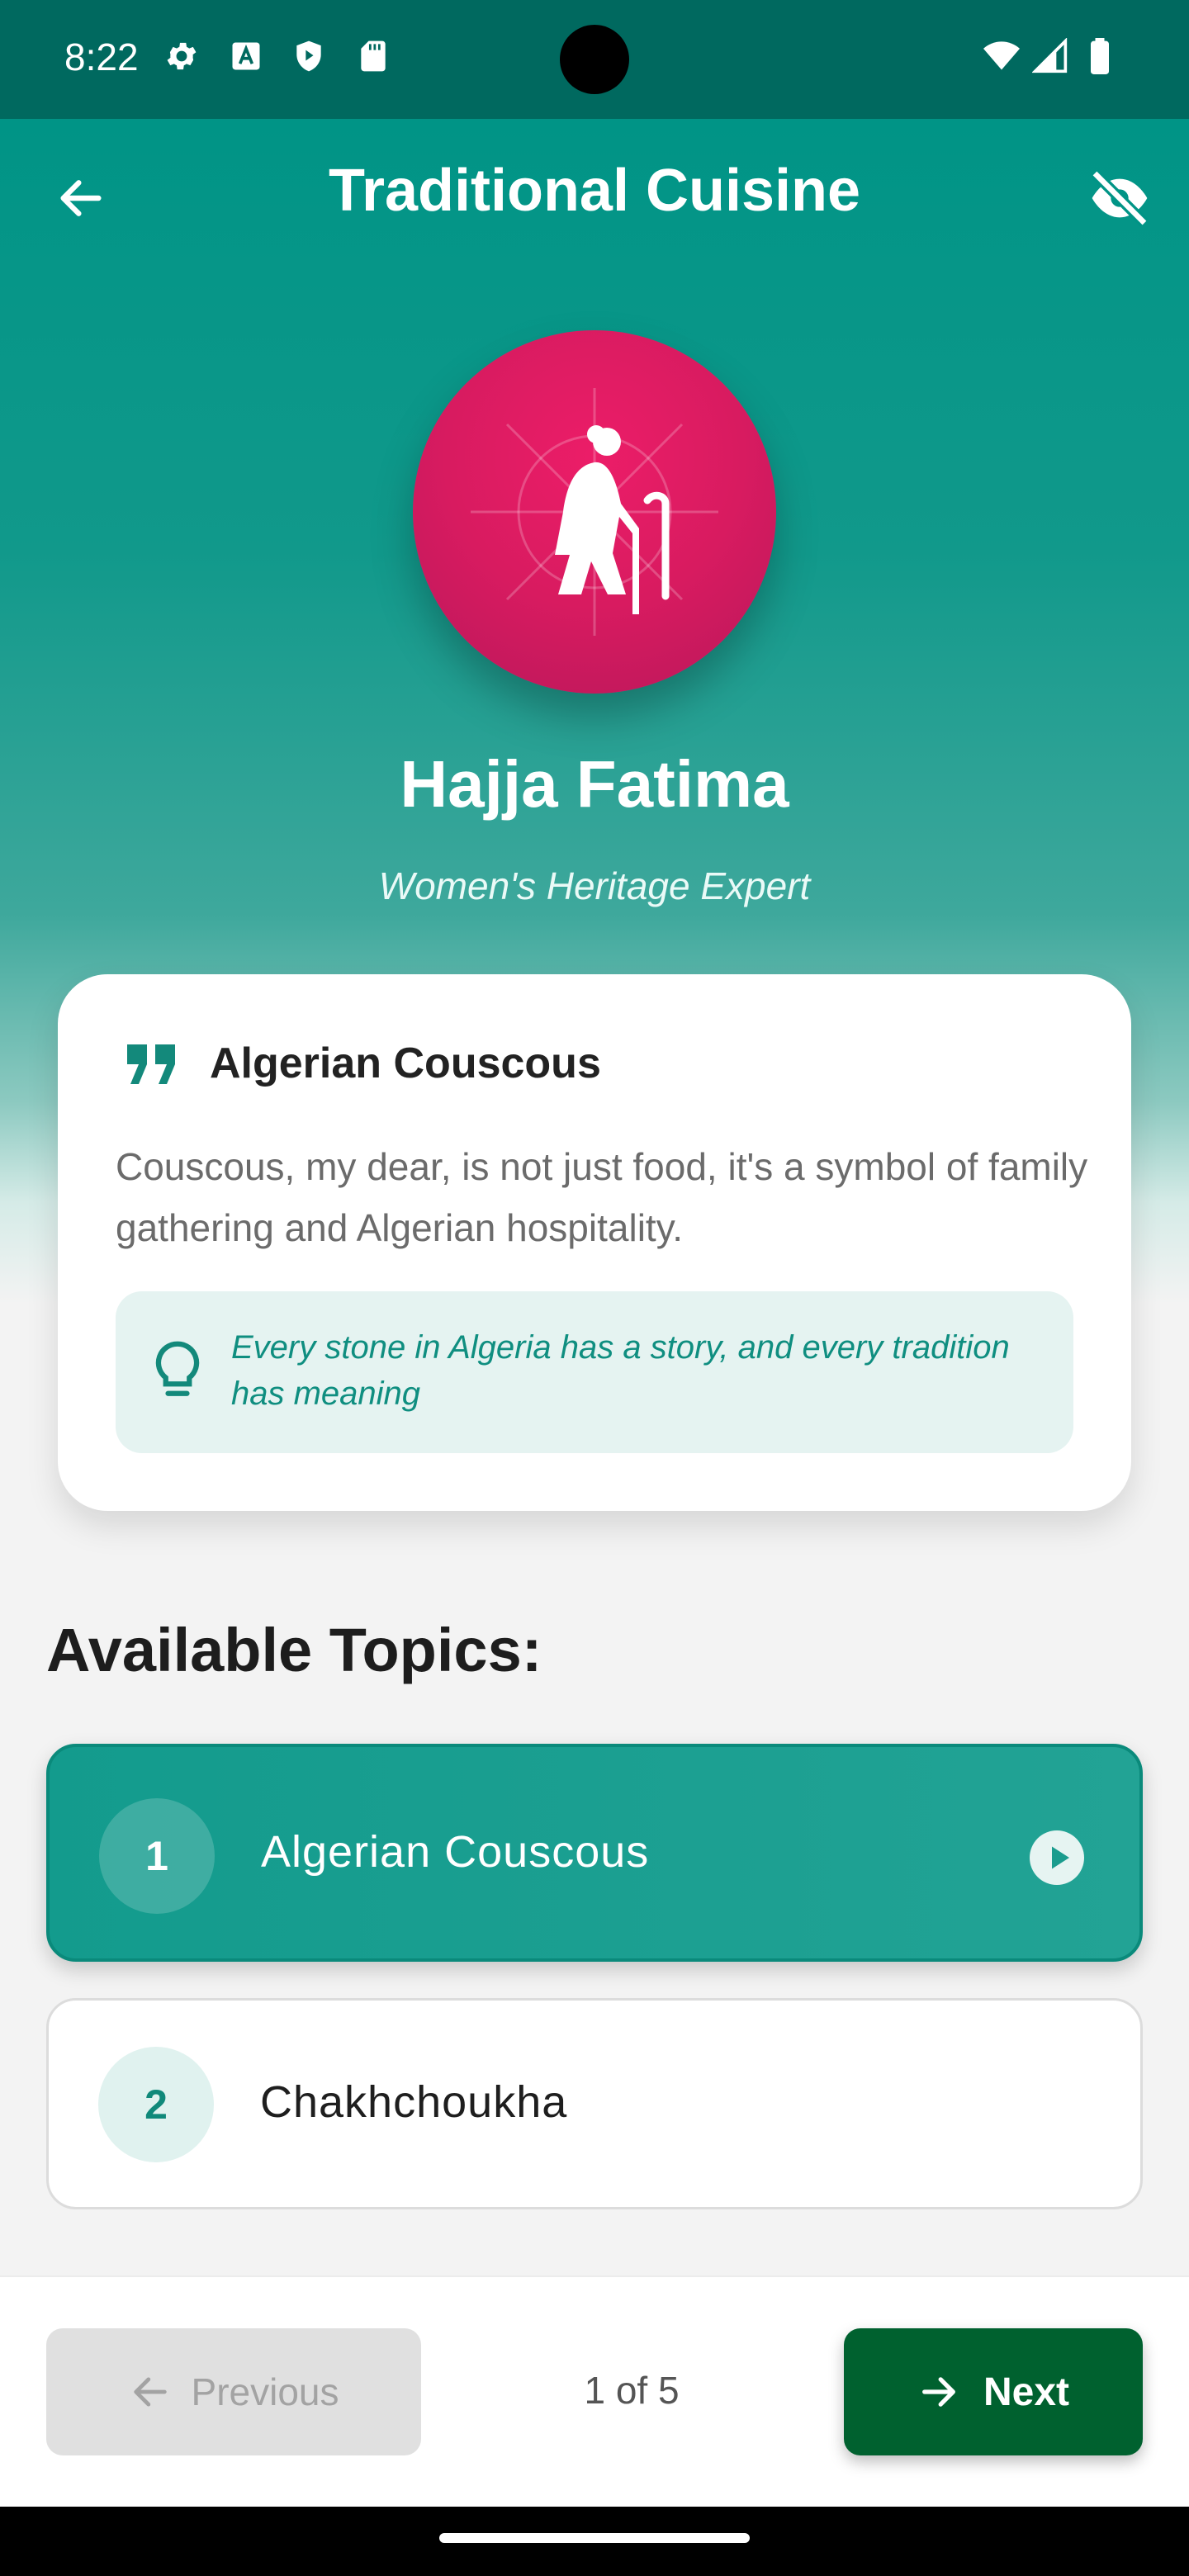 This screenshot has height=2576, width=1189. I want to click on sd-card-icon, so click(373, 56).